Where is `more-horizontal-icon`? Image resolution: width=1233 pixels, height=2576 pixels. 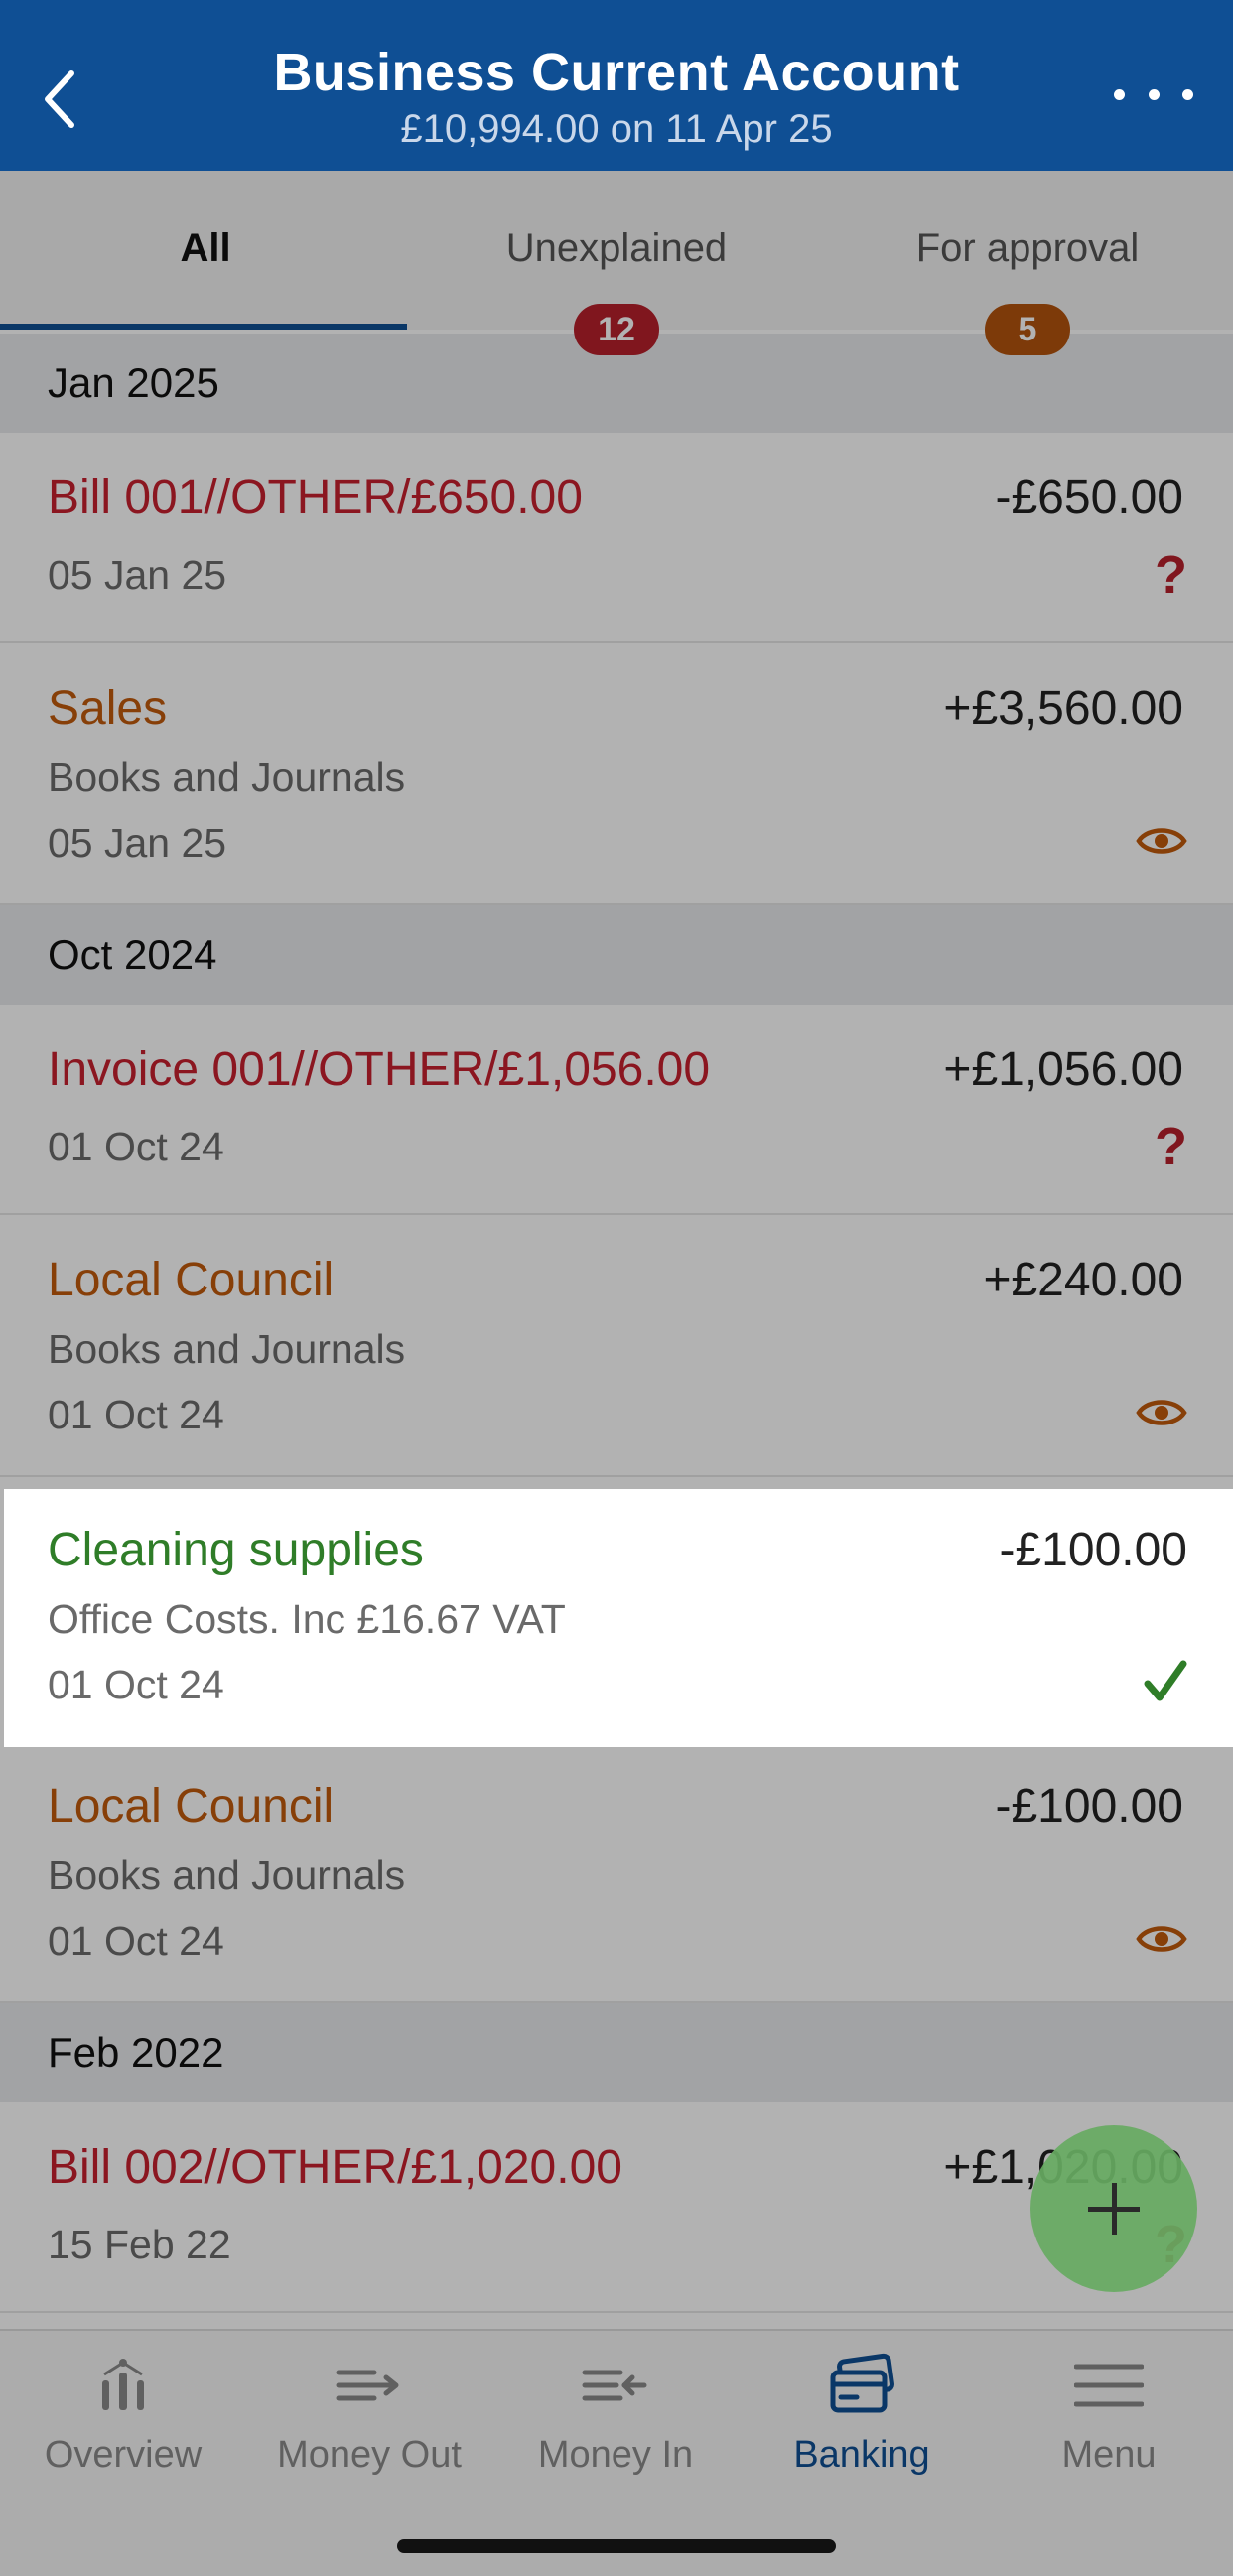
more-horizontal-icon is located at coordinates (1120, 94).